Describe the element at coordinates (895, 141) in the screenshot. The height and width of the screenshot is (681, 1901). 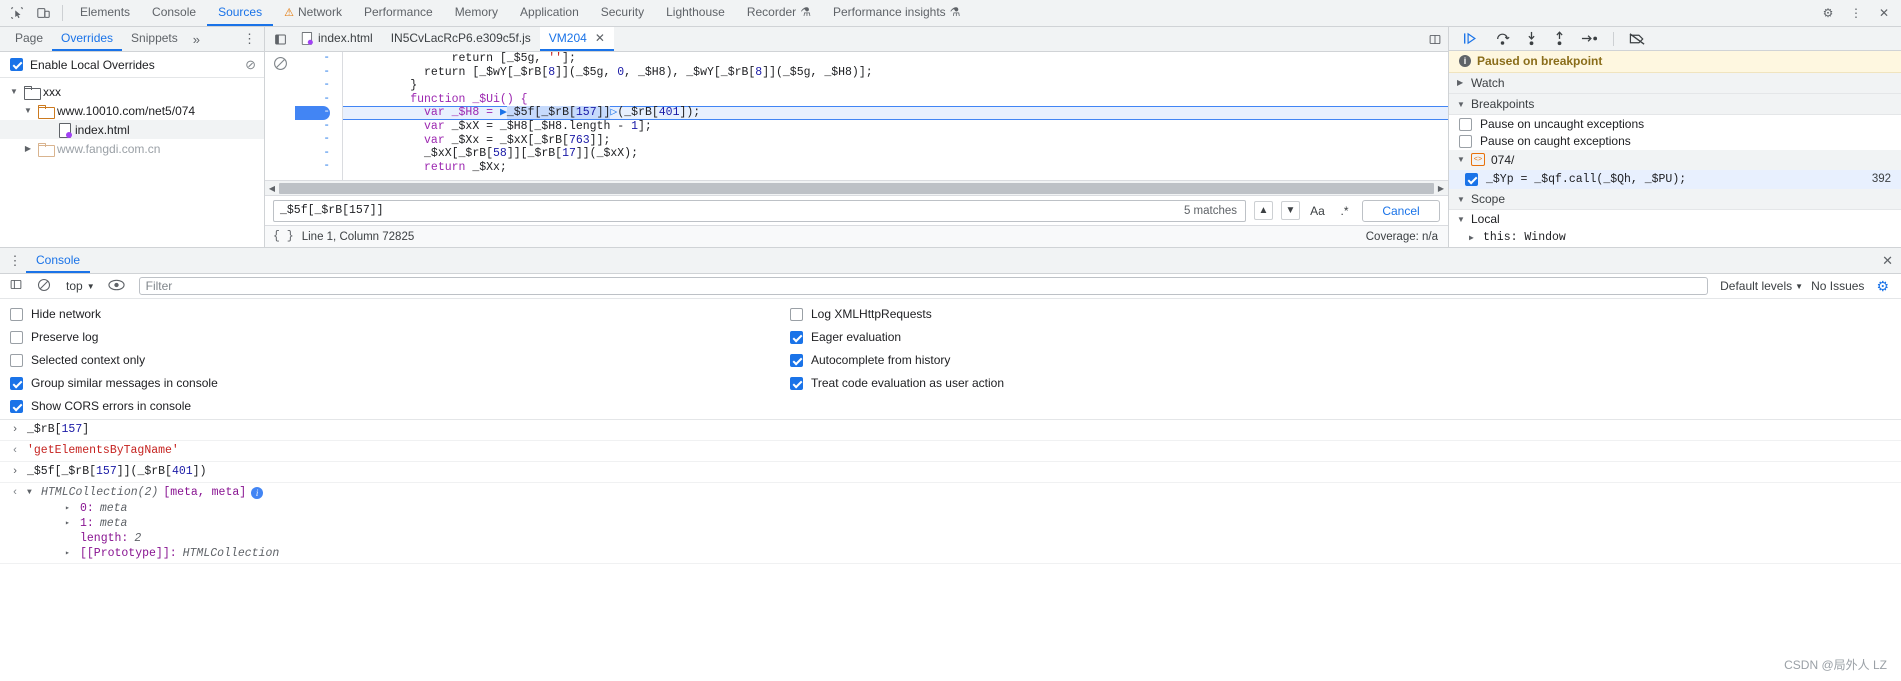
I see `code-line: var _$Xx = _$xX[_$rB[763]];` at that location.